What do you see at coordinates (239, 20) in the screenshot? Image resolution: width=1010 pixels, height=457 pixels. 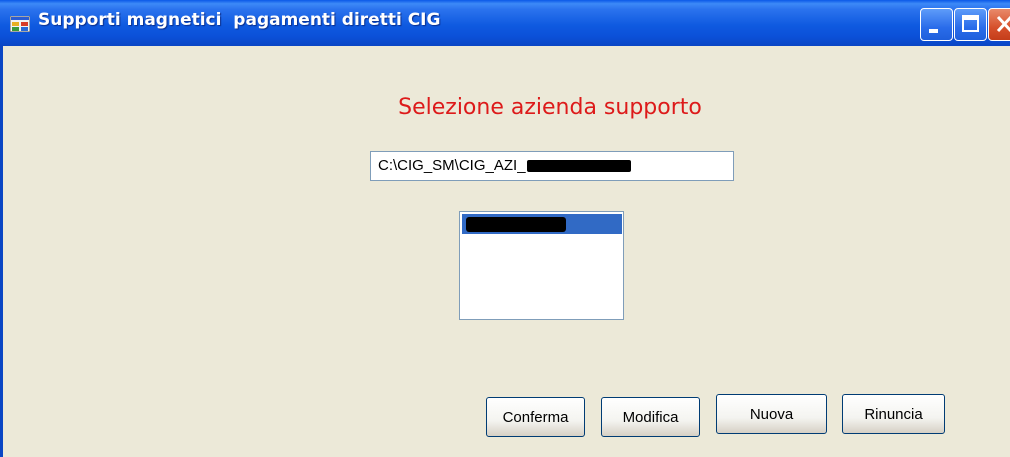 I see `window-title: Supporti magnetici pagamenti diretti CIG` at bounding box center [239, 20].